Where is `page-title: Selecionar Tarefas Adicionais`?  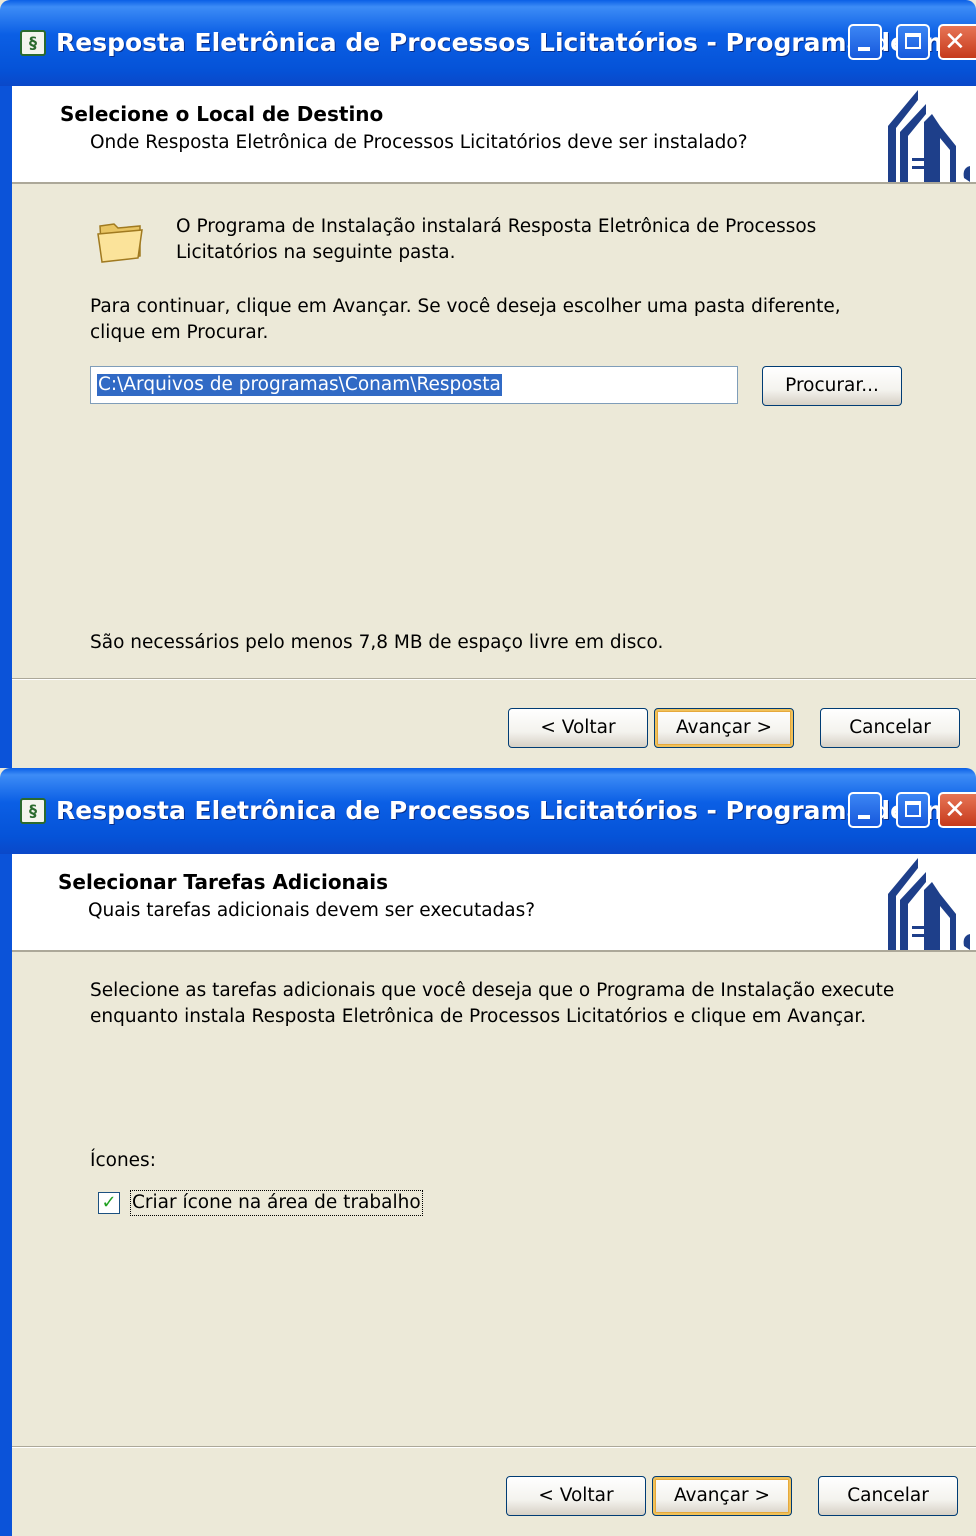
page-title: Selecionar Tarefas Adicionais is located at coordinates (223, 882).